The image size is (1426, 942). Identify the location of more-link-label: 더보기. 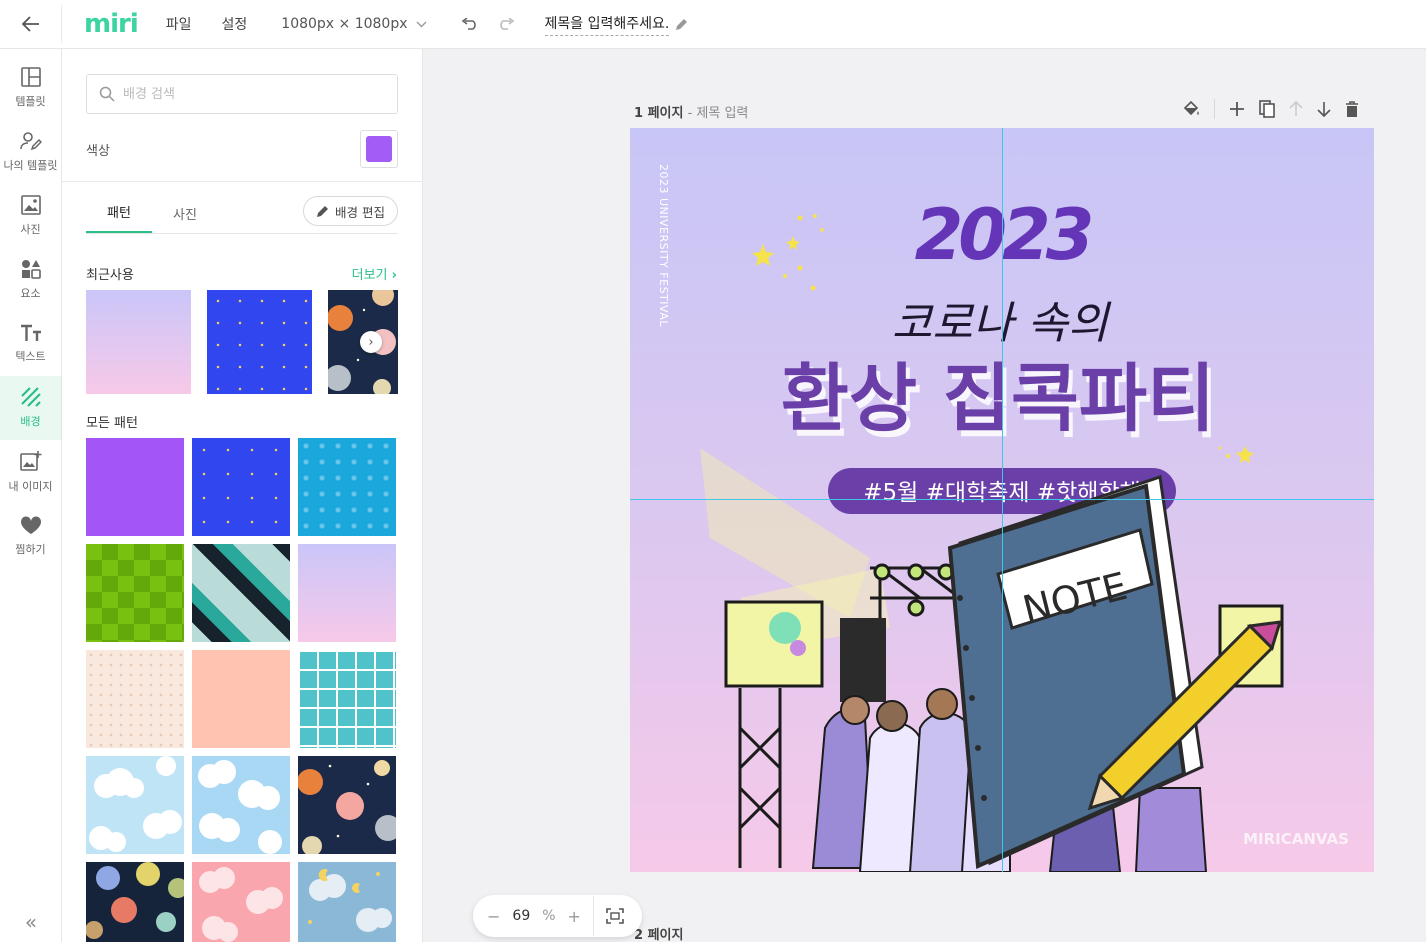
(369, 275).